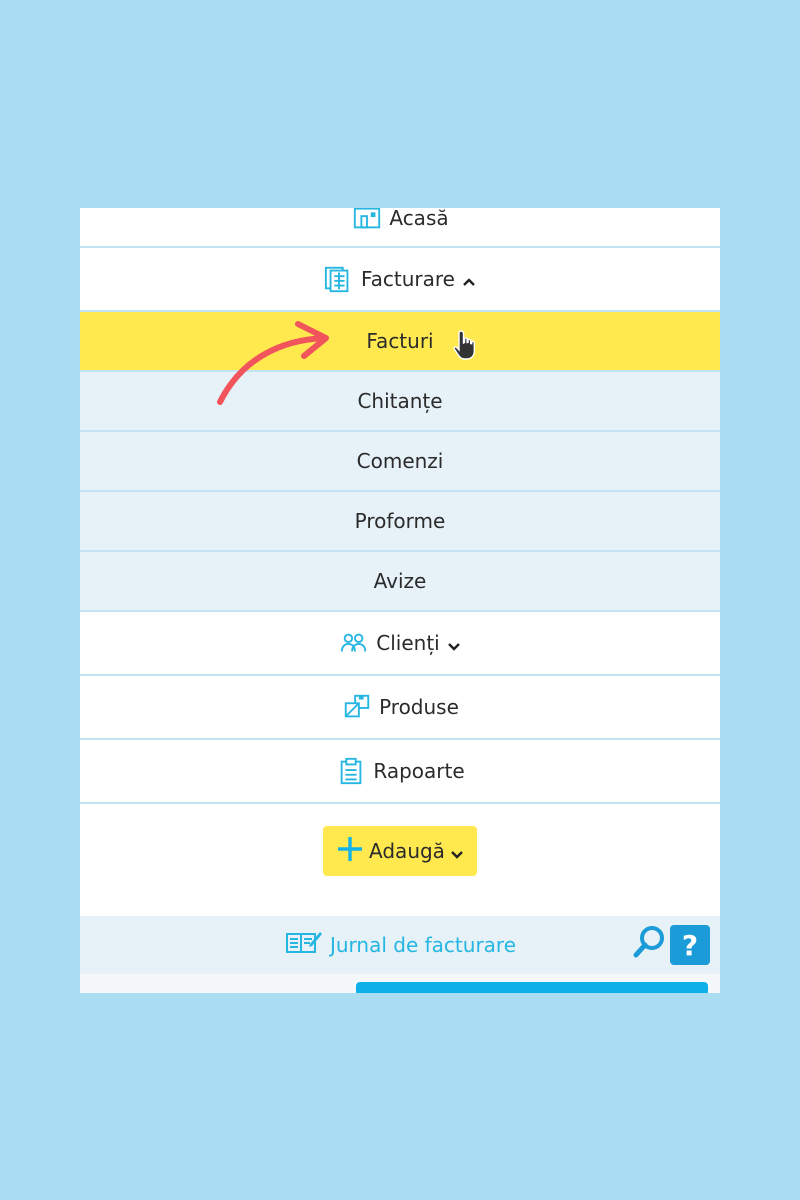  I want to click on nav-item-home: Acasă, so click(400, 228).